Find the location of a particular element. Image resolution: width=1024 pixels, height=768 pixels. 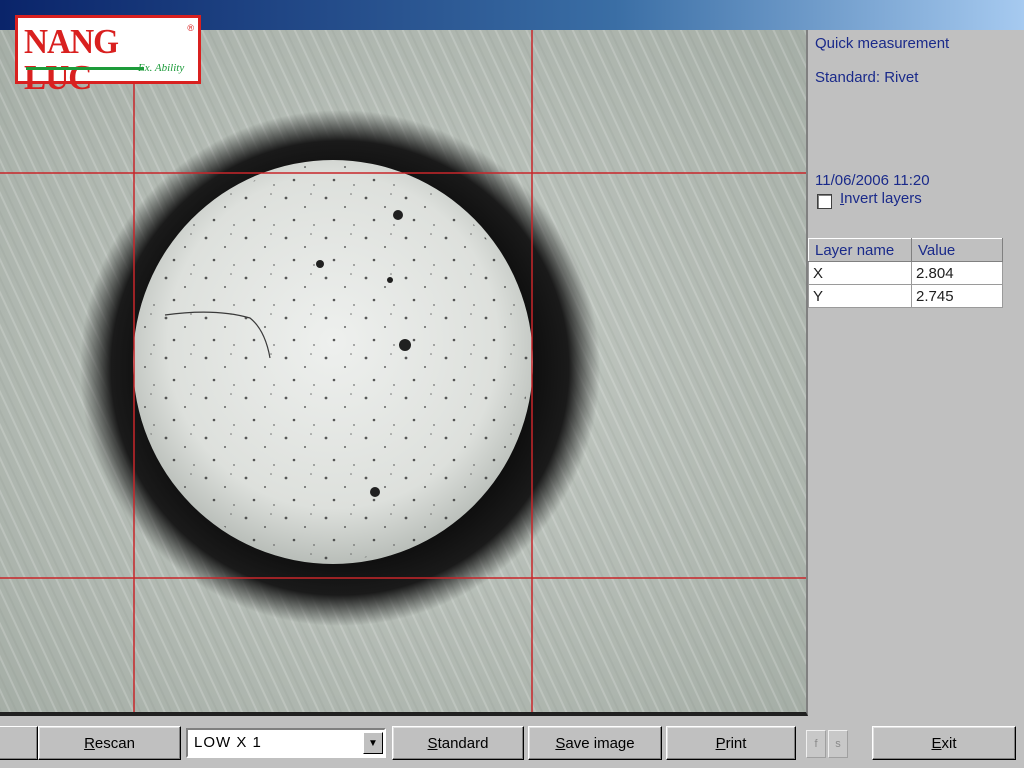

column-header-value: Value is located at coordinates (957, 250).